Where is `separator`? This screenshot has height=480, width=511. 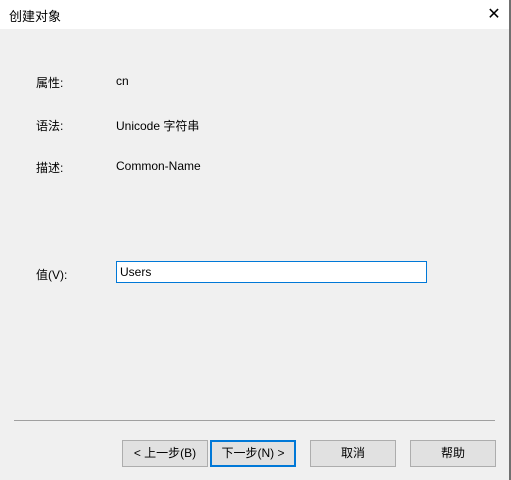
separator is located at coordinates (254, 420).